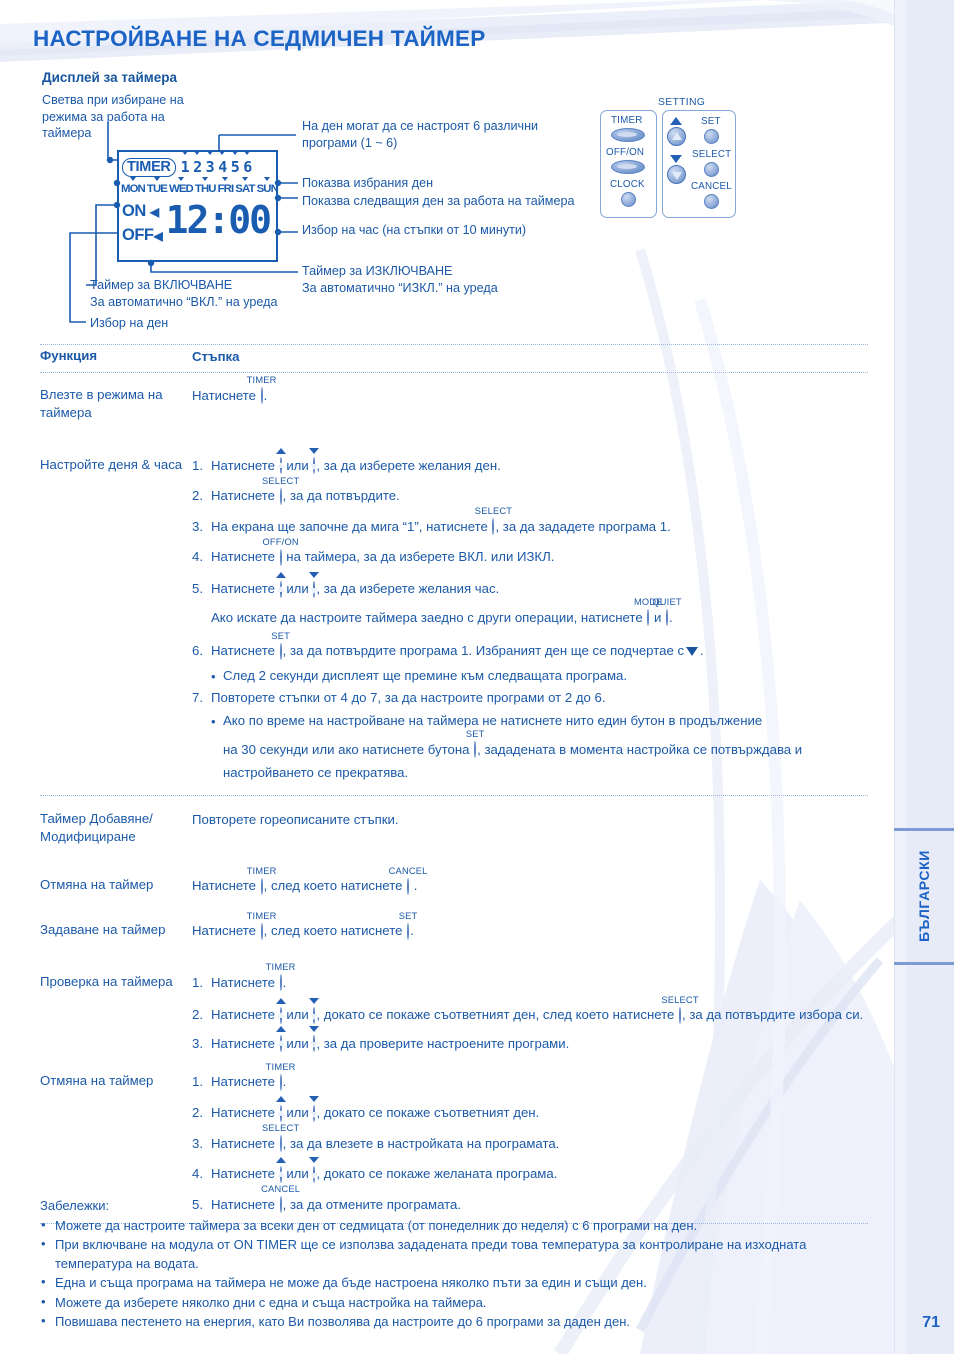  What do you see at coordinates (408, 881) in the screenshot?
I see `cancel-button-glyph: CANCEL` at bounding box center [408, 881].